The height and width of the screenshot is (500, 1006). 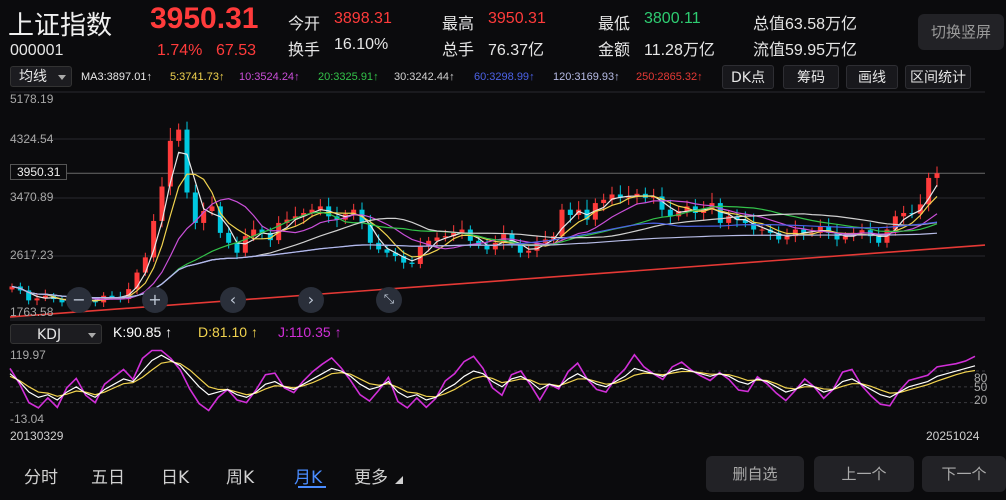 I want to click on kdj-d-value: D:81.10 ↑, so click(x=228, y=332).